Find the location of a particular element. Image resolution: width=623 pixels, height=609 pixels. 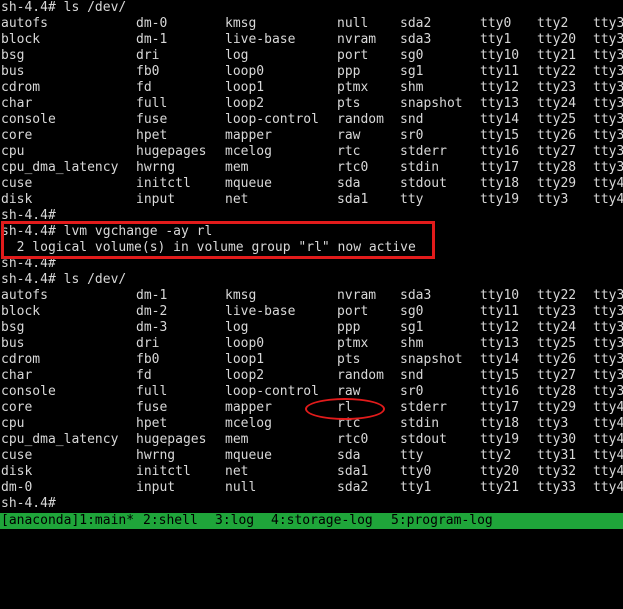

device-entry: cpu_dma_latency is located at coordinates (60, 167).